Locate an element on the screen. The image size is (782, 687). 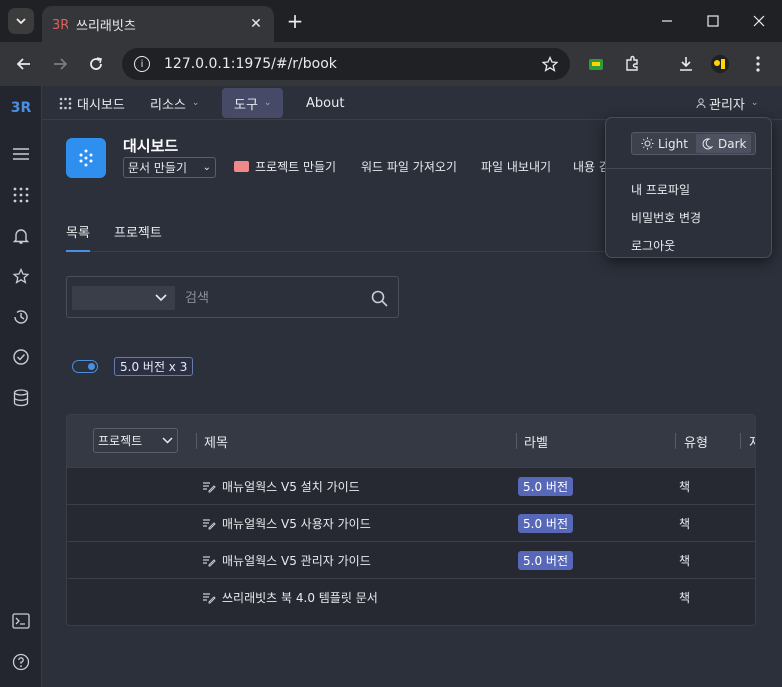
site-info-icon: i is located at coordinates (142, 64).